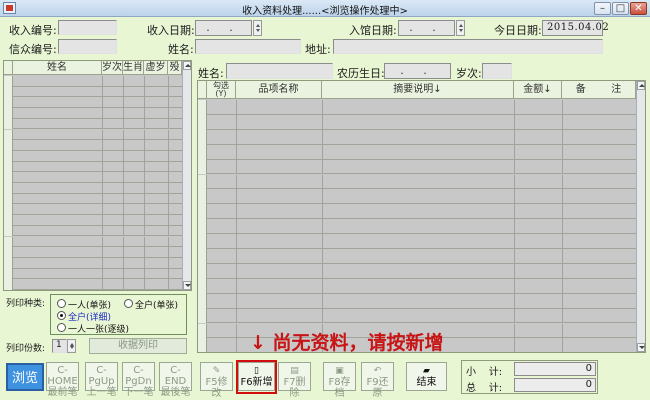 The image size is (650, 400). Describe the element at coordinates (279, 90) in the screenshot. I see `column-header-item-name: 品项名称` at that location.